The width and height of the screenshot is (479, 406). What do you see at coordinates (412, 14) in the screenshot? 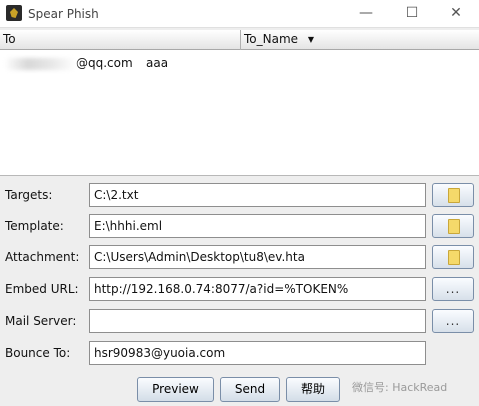
I see `maximize-button: ☐` at bounding box center [412, 14].